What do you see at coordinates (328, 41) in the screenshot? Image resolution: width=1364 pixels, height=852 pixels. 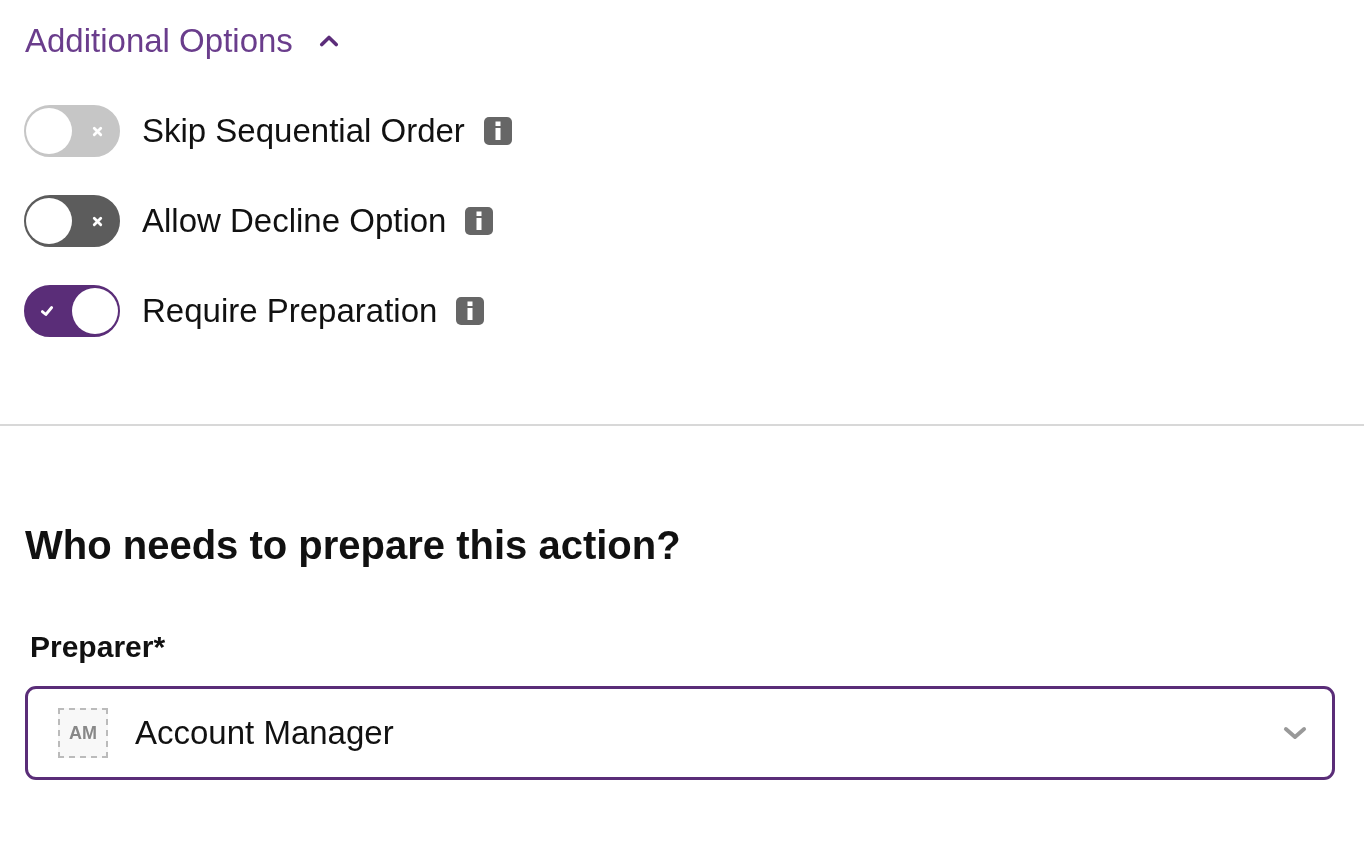 I see `chevron-icon` at bounding box center [328, 41].